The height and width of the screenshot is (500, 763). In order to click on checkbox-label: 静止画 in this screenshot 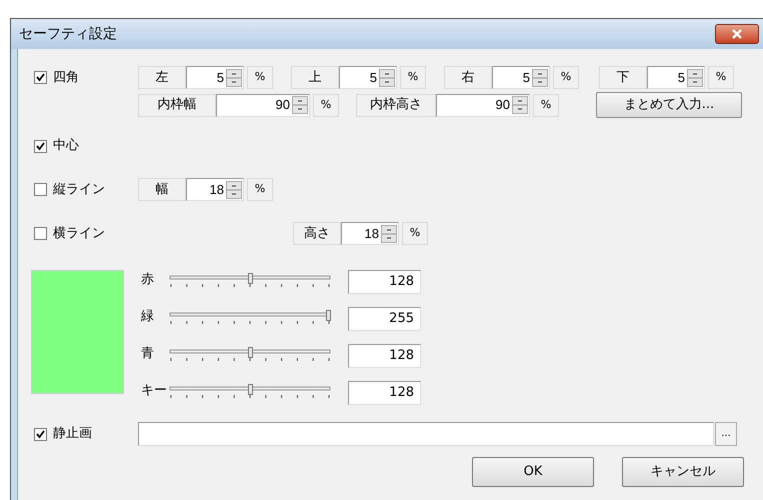, I will do `click(72, 434)`.